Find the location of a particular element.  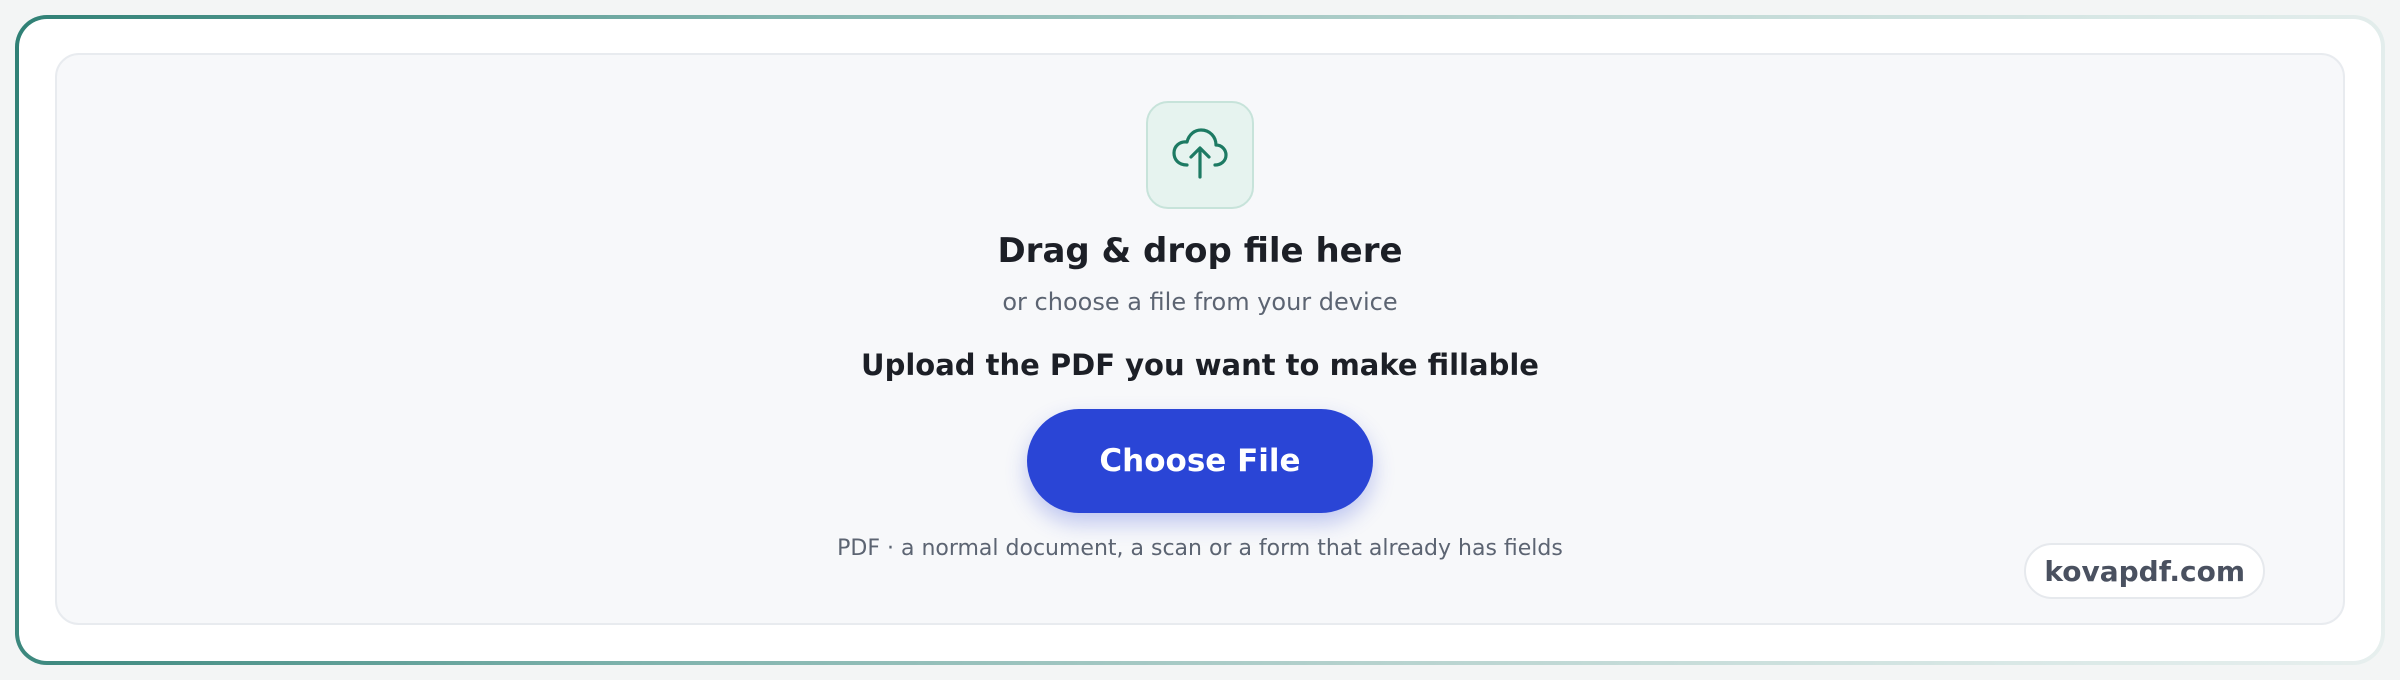

upload-icon-tile is located at coordinates (1200, 155).